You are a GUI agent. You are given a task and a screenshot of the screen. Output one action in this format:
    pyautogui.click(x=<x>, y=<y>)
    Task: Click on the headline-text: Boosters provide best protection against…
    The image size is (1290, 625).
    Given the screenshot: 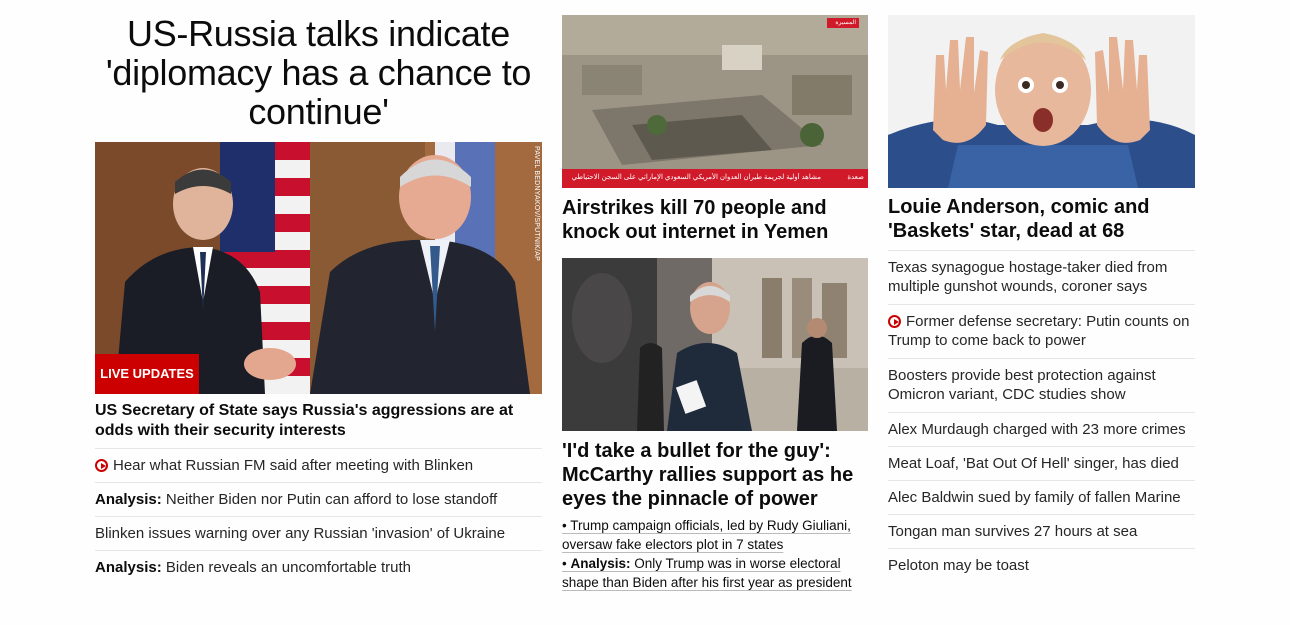 What is the action you would take?
    pyautogui.click(x=1022, y=385)
    